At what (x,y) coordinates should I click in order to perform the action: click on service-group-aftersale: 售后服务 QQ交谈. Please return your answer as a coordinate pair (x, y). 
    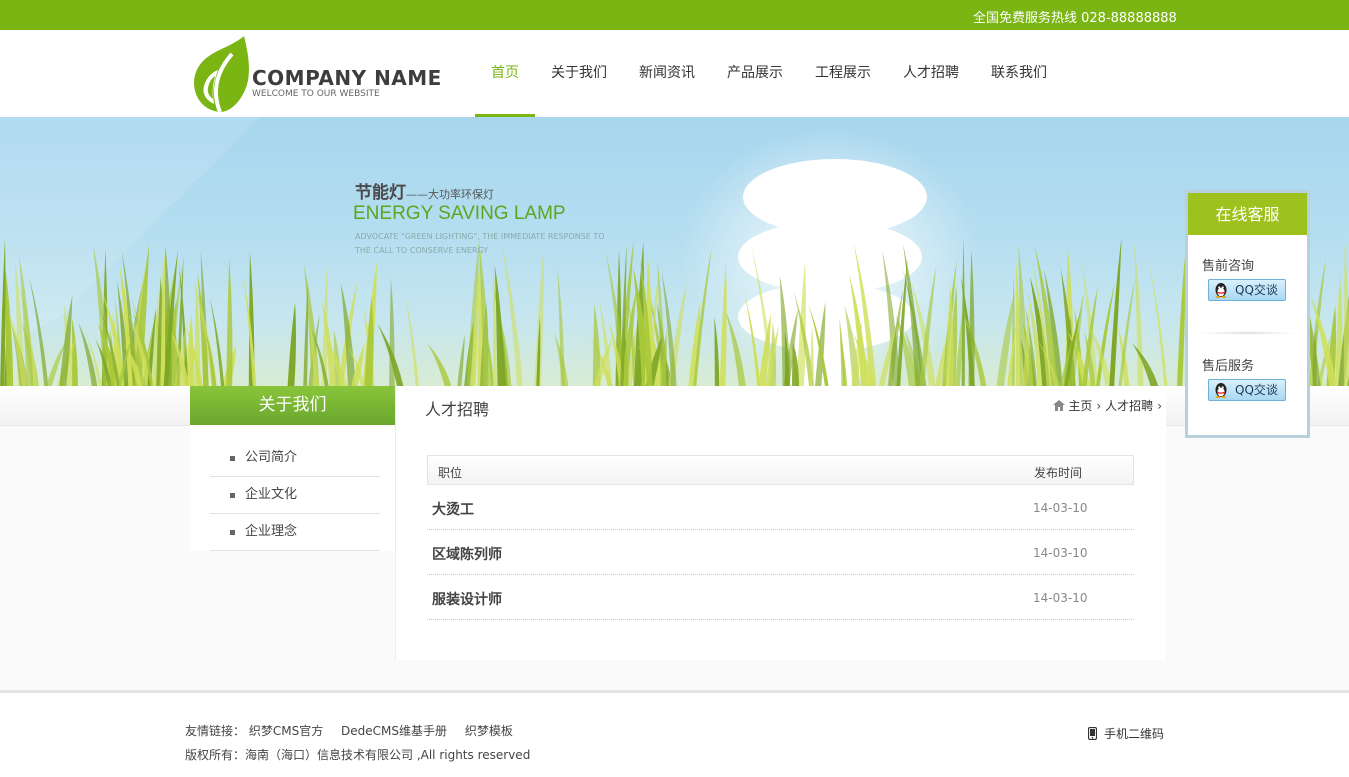
    Looking at the image, I should click on (1247, 385).